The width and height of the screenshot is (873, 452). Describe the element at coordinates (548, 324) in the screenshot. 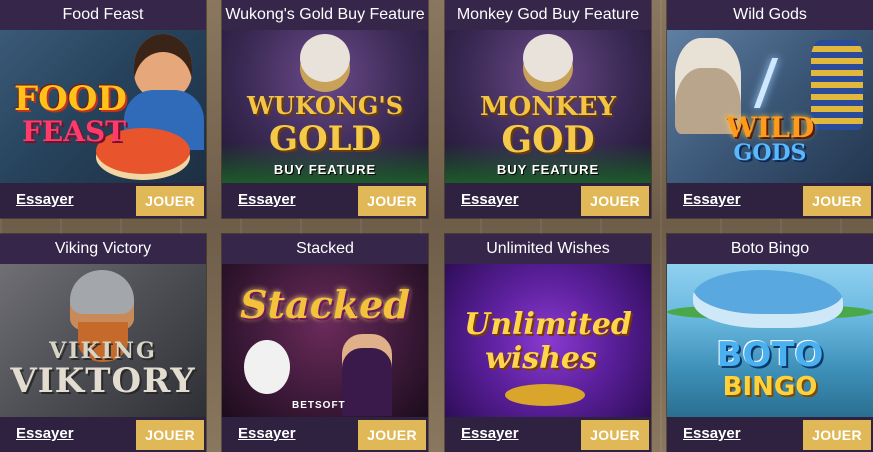

I see `game-logo-line1: Unlimited` at that location.